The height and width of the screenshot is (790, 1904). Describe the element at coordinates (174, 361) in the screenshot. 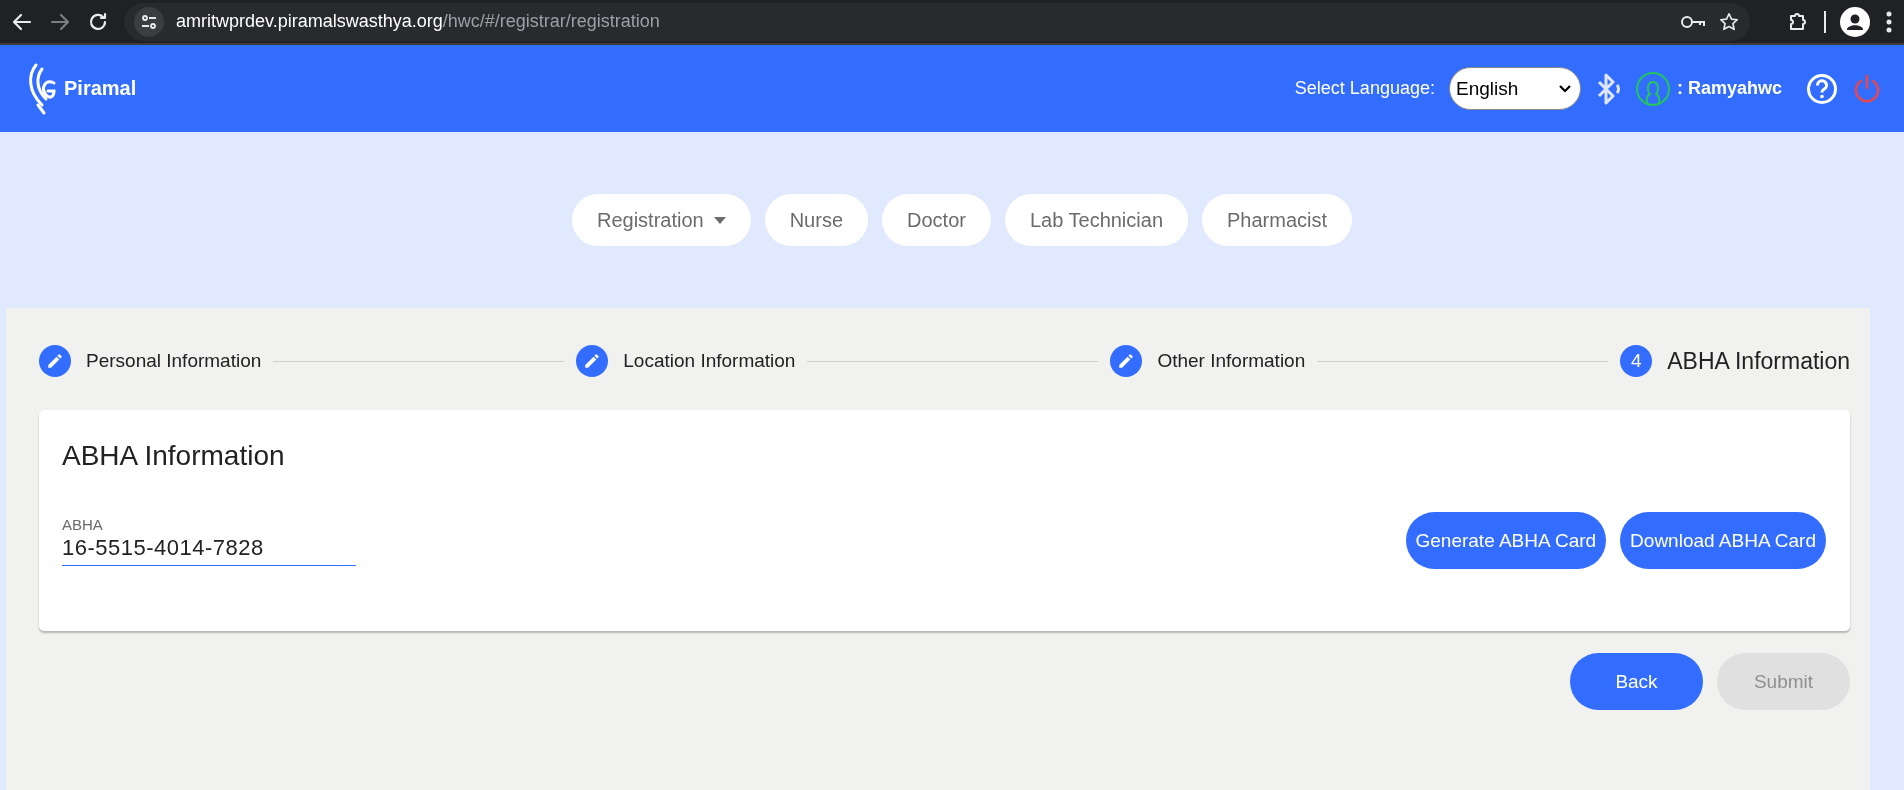

I see `step-label: Personal Information` at that location.